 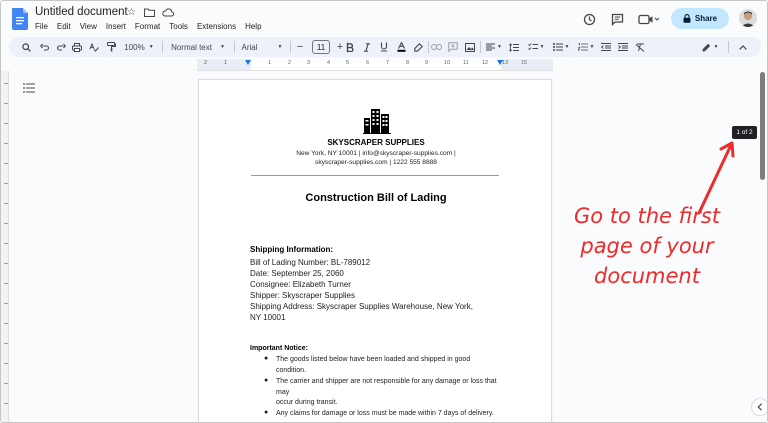 I want to click on align-left-icon, so click(x=491, y=47).